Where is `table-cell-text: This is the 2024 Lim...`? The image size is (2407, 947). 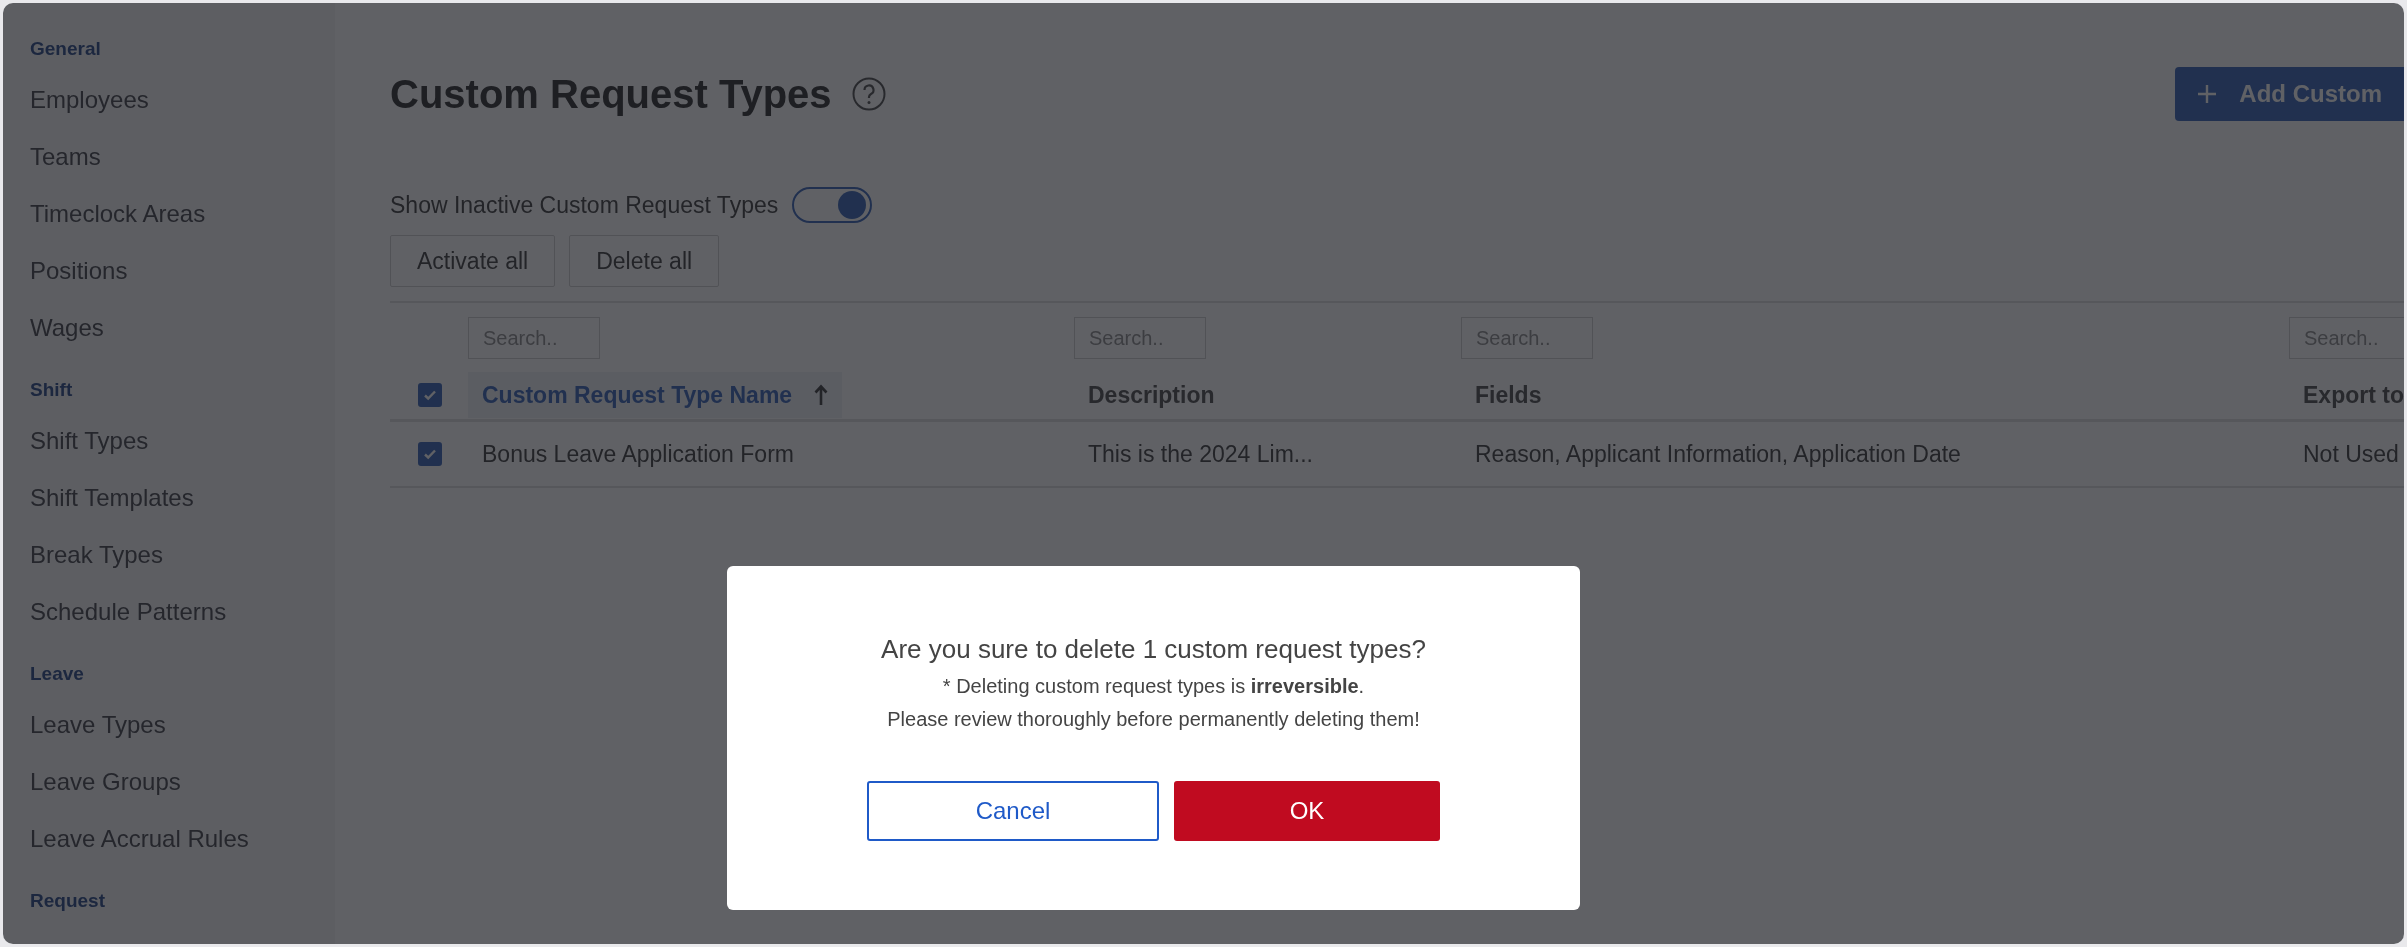
table-cell-text: This is the 2024 Lim... is located at coordinates (1200, 454).